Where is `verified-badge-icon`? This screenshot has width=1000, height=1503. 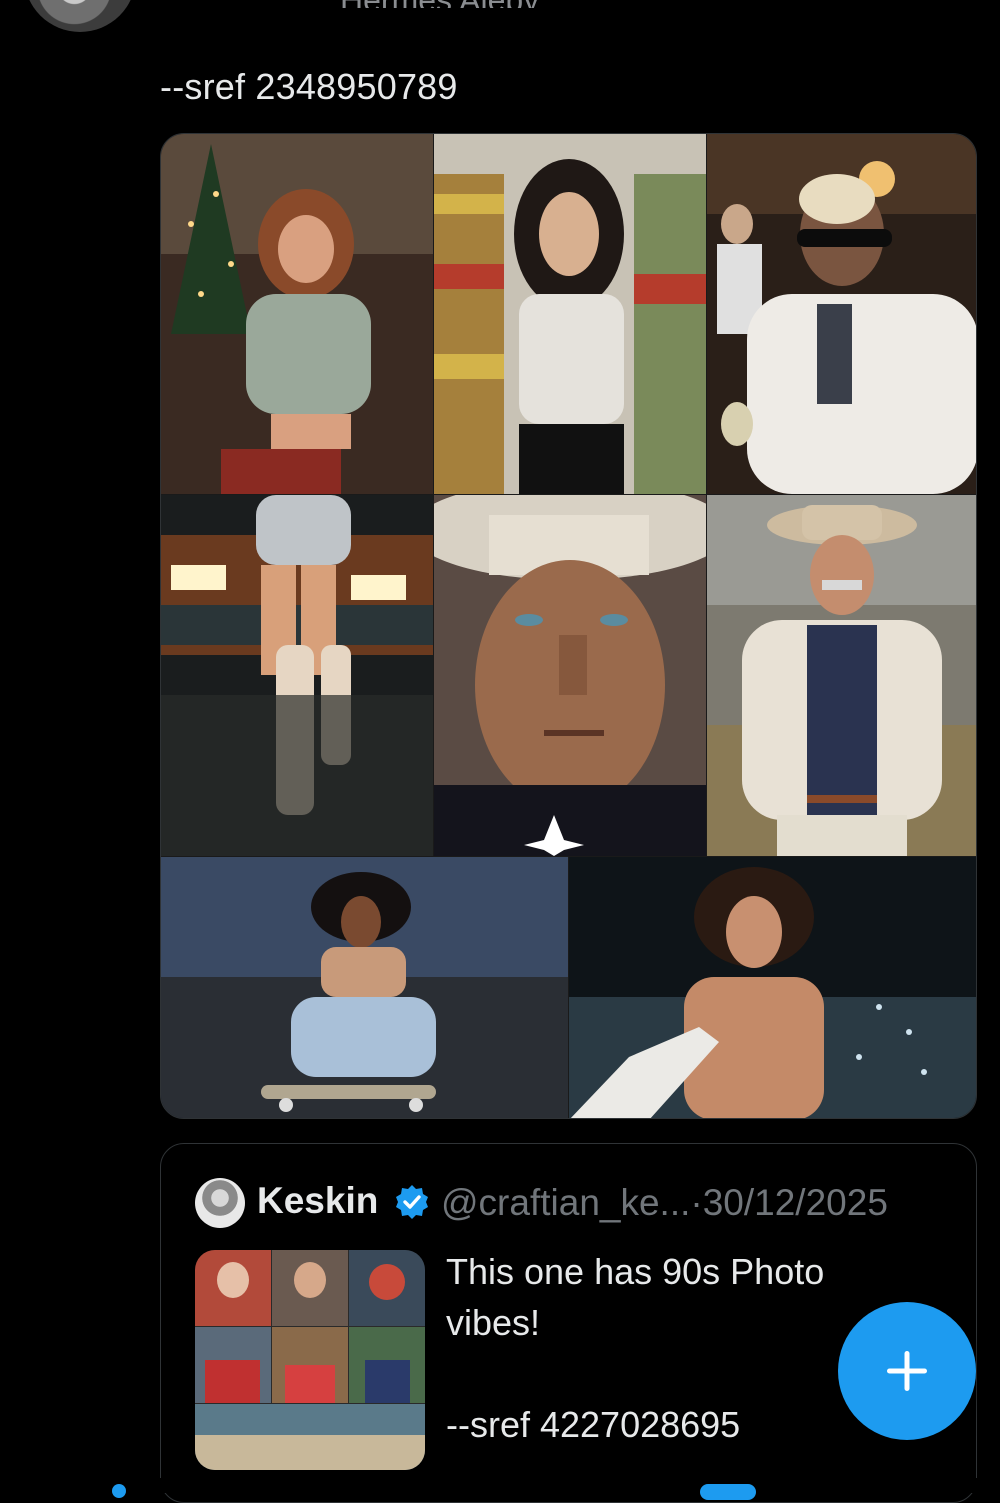
verified-badge-icon is located at coordinates (412, 1202).